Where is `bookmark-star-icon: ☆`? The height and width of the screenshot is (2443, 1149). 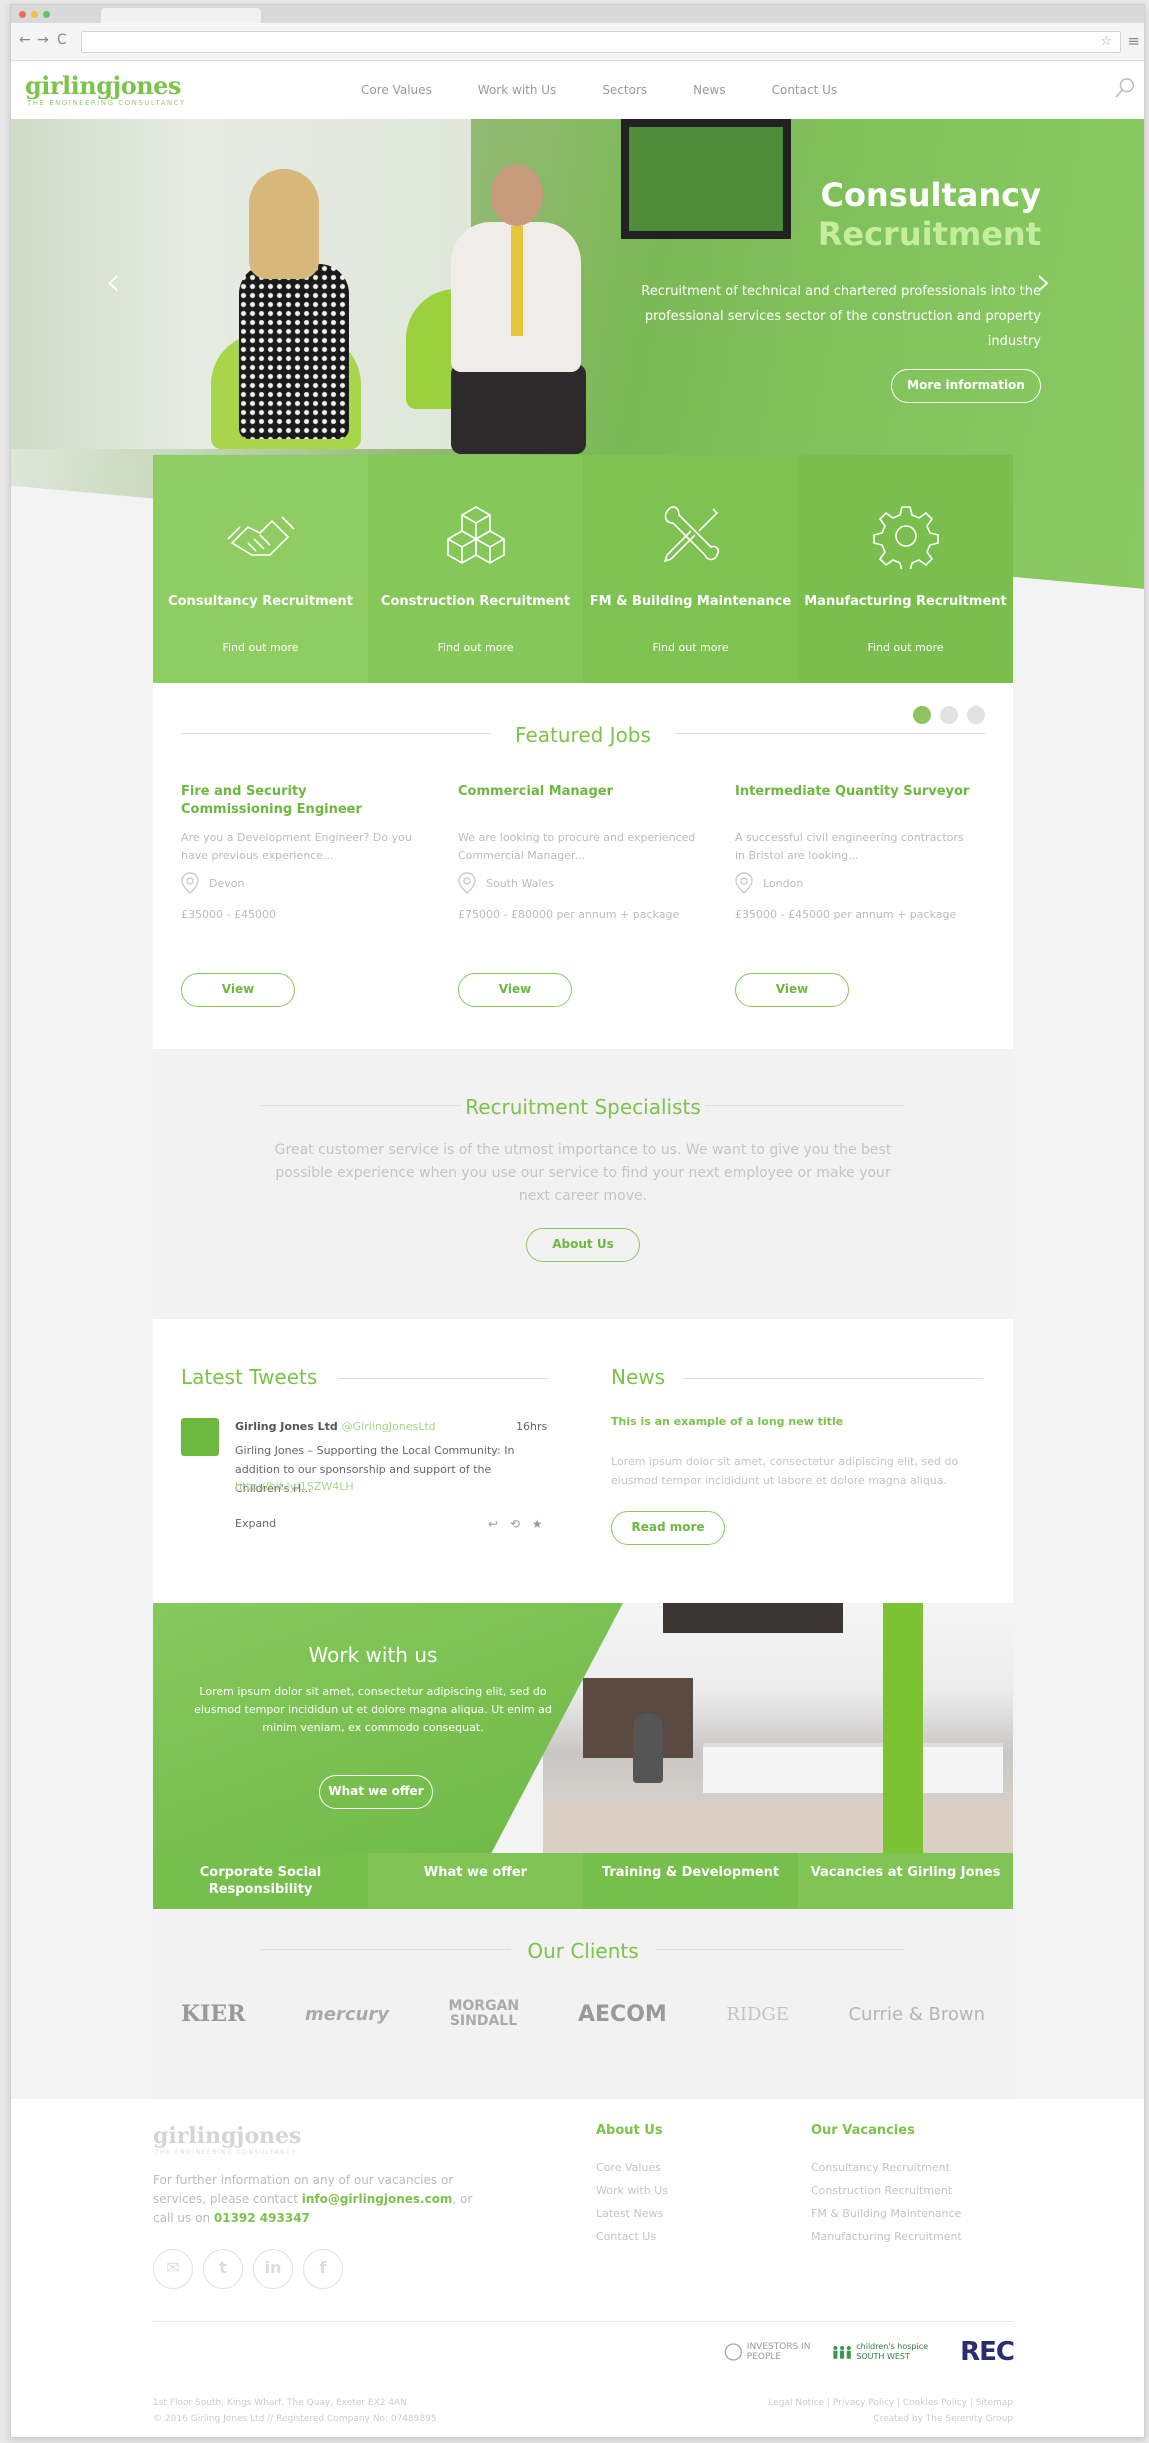
bookmark-star-icon: ☆ is located at coordinates (1106, 41).